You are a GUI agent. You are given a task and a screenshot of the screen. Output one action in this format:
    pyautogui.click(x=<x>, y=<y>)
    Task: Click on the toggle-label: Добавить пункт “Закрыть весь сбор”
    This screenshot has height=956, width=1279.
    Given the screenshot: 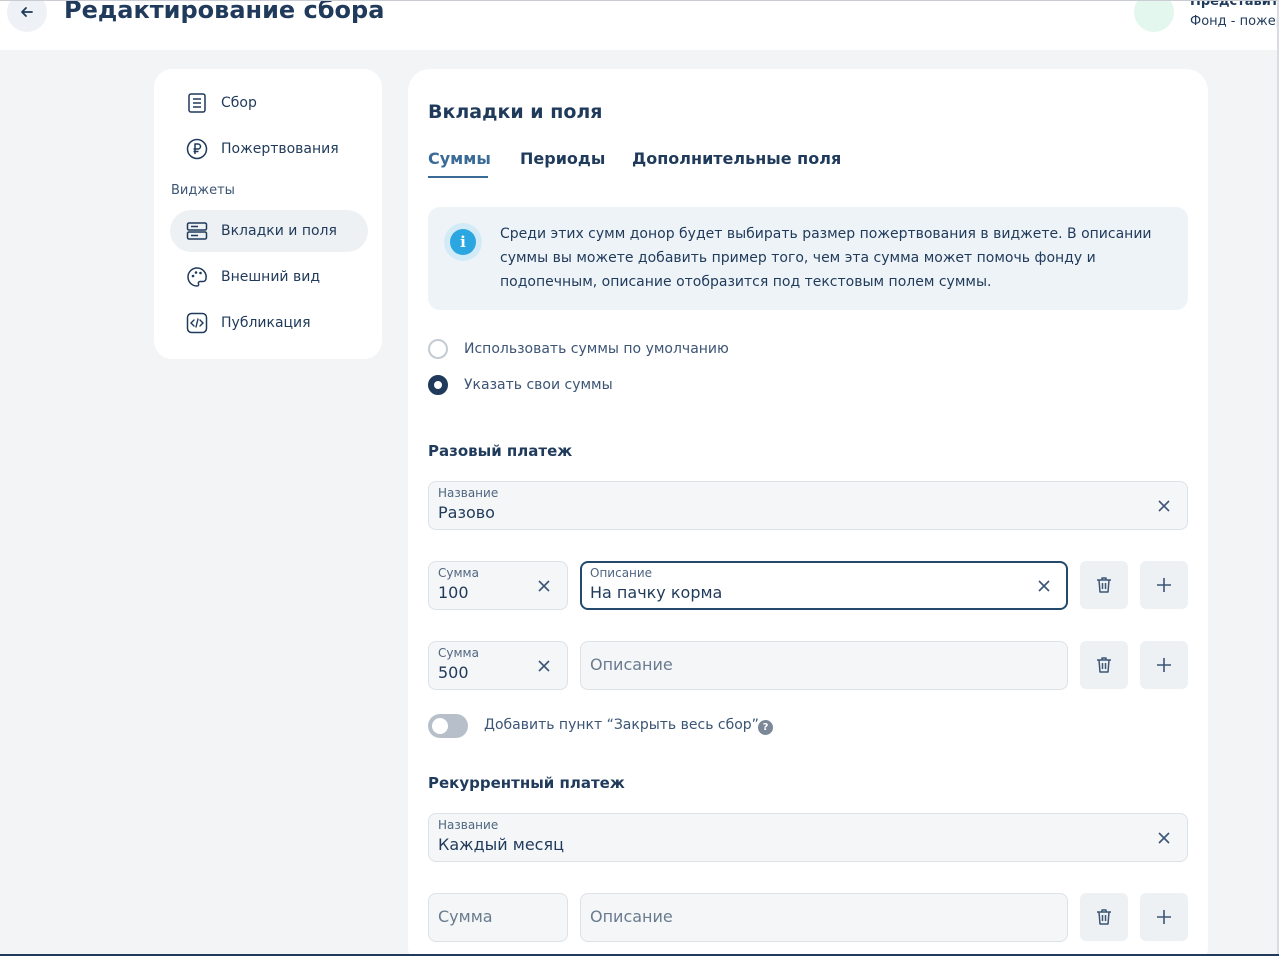 What is the action you would take?
    pyautogui.click(x=621, y=725)
    